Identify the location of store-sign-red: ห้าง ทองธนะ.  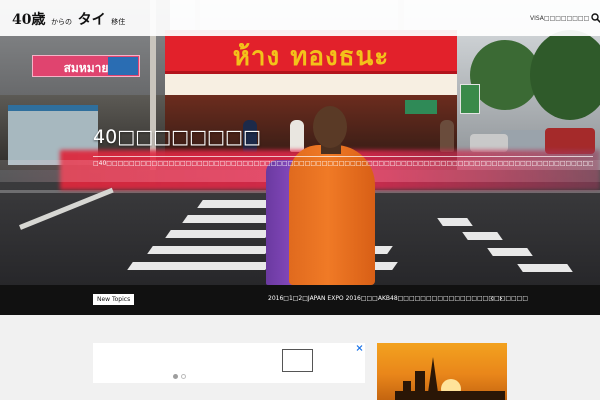
(311, 52).